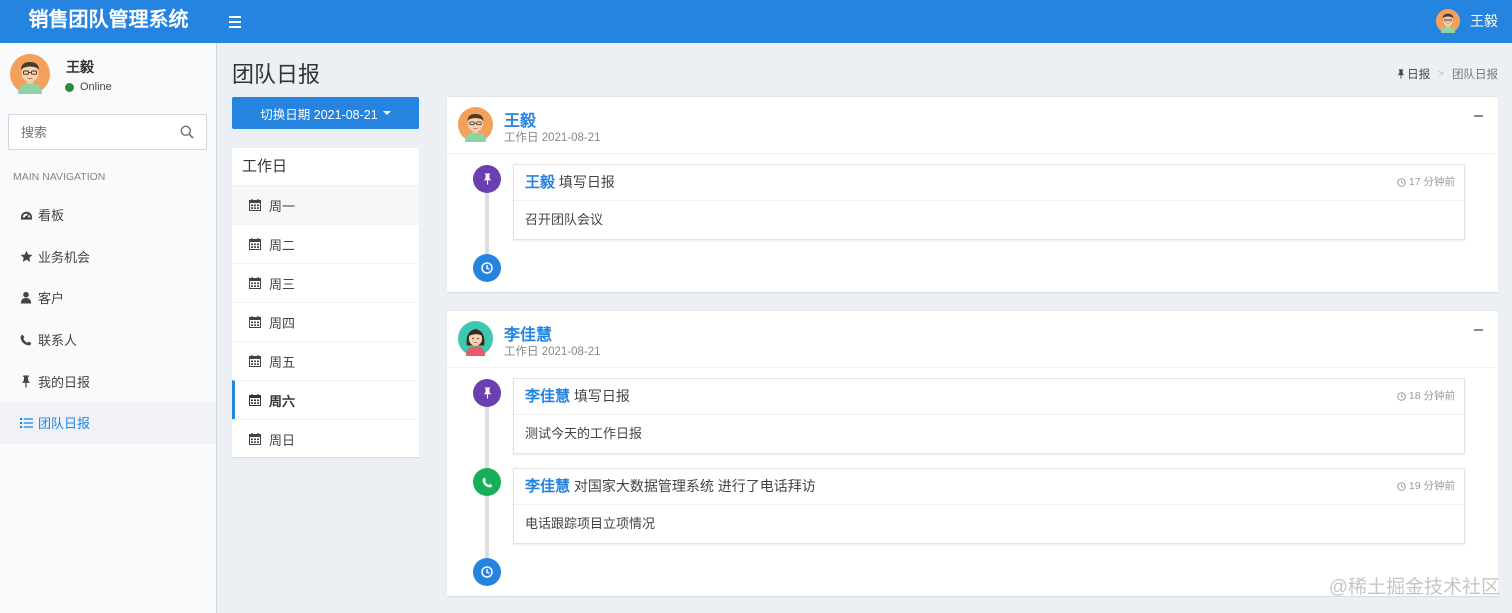  Describe the element at coordinates (989, 506) in the screenshot. I see `timeline-entry: 李佳慧 对国家大数据管理系统 进行了电话拜访 19 分钟前 电话跟踪项目立项情况` at that location.